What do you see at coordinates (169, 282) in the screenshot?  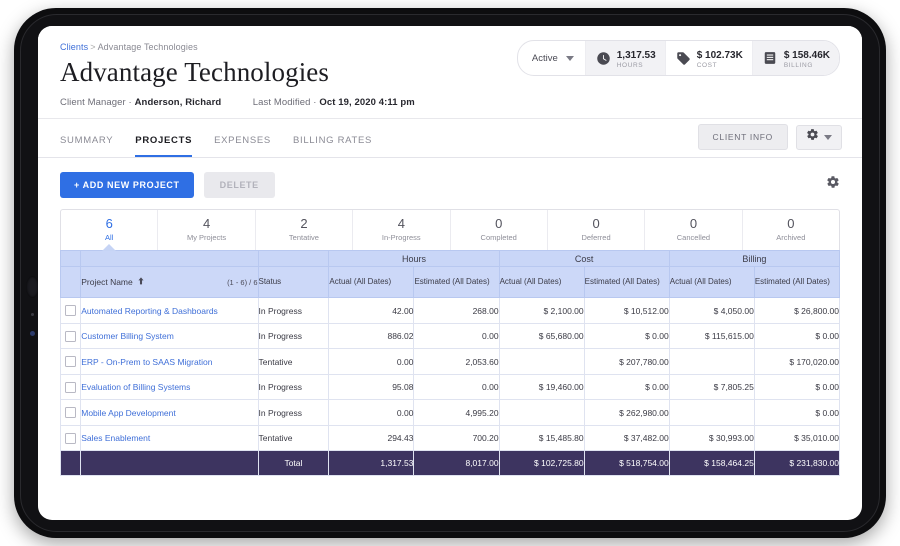 I see `header-project-name: Project Name (1 - 6) / 6` at bounding box center [169, 282].